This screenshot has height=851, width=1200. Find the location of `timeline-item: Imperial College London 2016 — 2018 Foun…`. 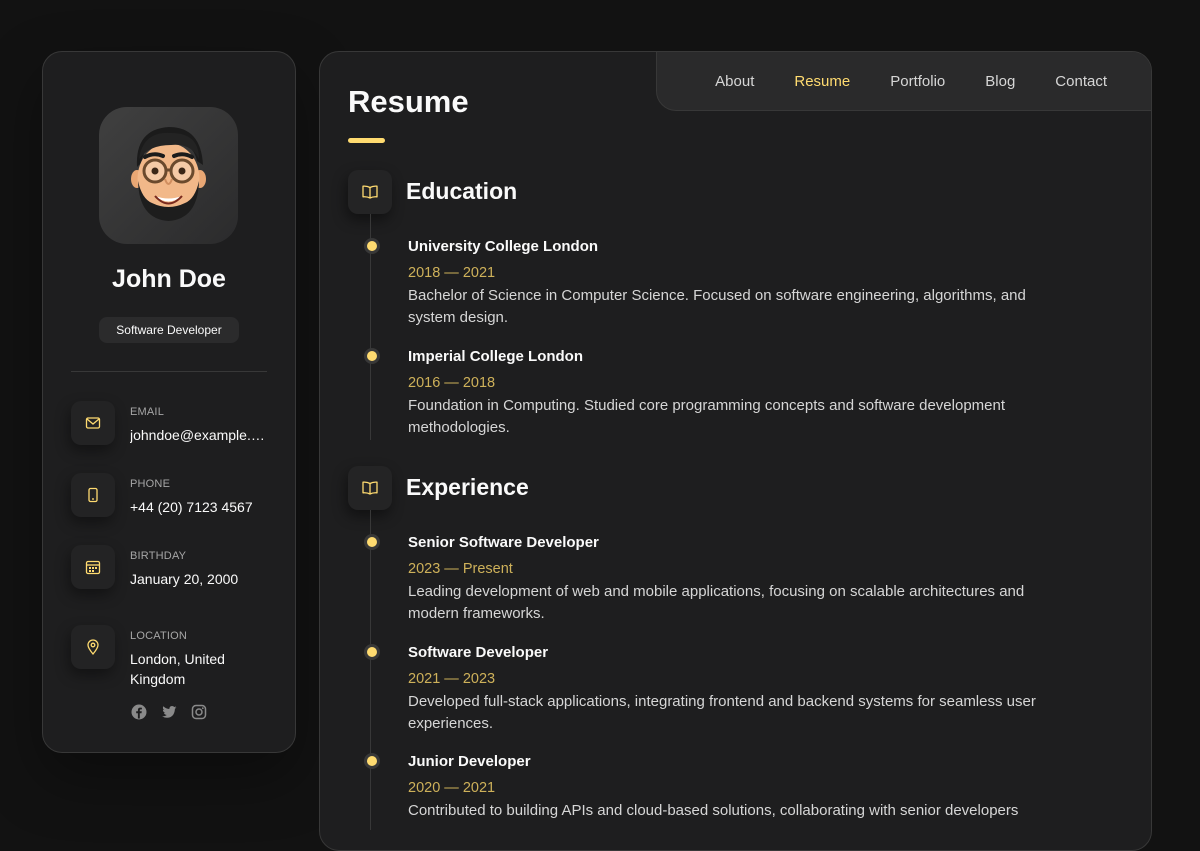

timeline-item: Imperial College London 2016 — 2018 Foun… is located at coordinates (712, 393).